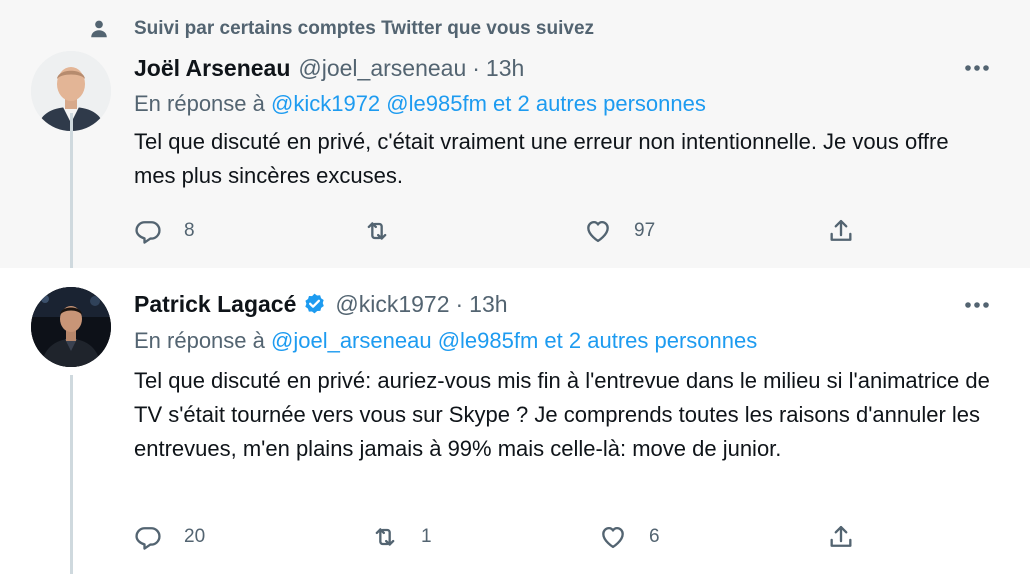 This screenshot has height=574, width=1030. I want to click on retweet-button: 1, so click(401, 537).